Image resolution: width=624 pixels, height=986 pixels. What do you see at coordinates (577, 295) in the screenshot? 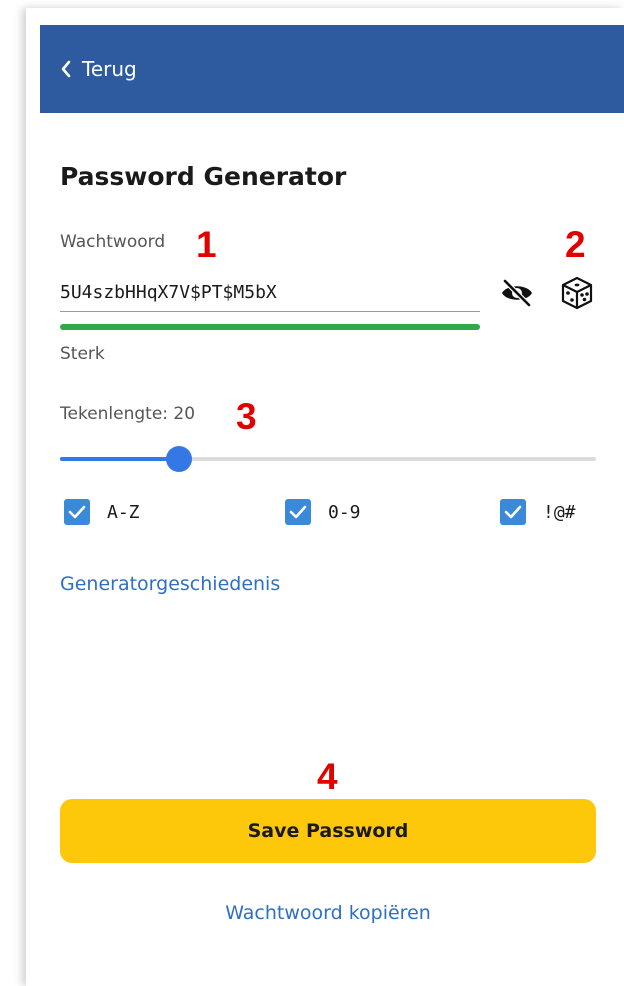
I see `dice-icon` at bounding box center [577, 295].